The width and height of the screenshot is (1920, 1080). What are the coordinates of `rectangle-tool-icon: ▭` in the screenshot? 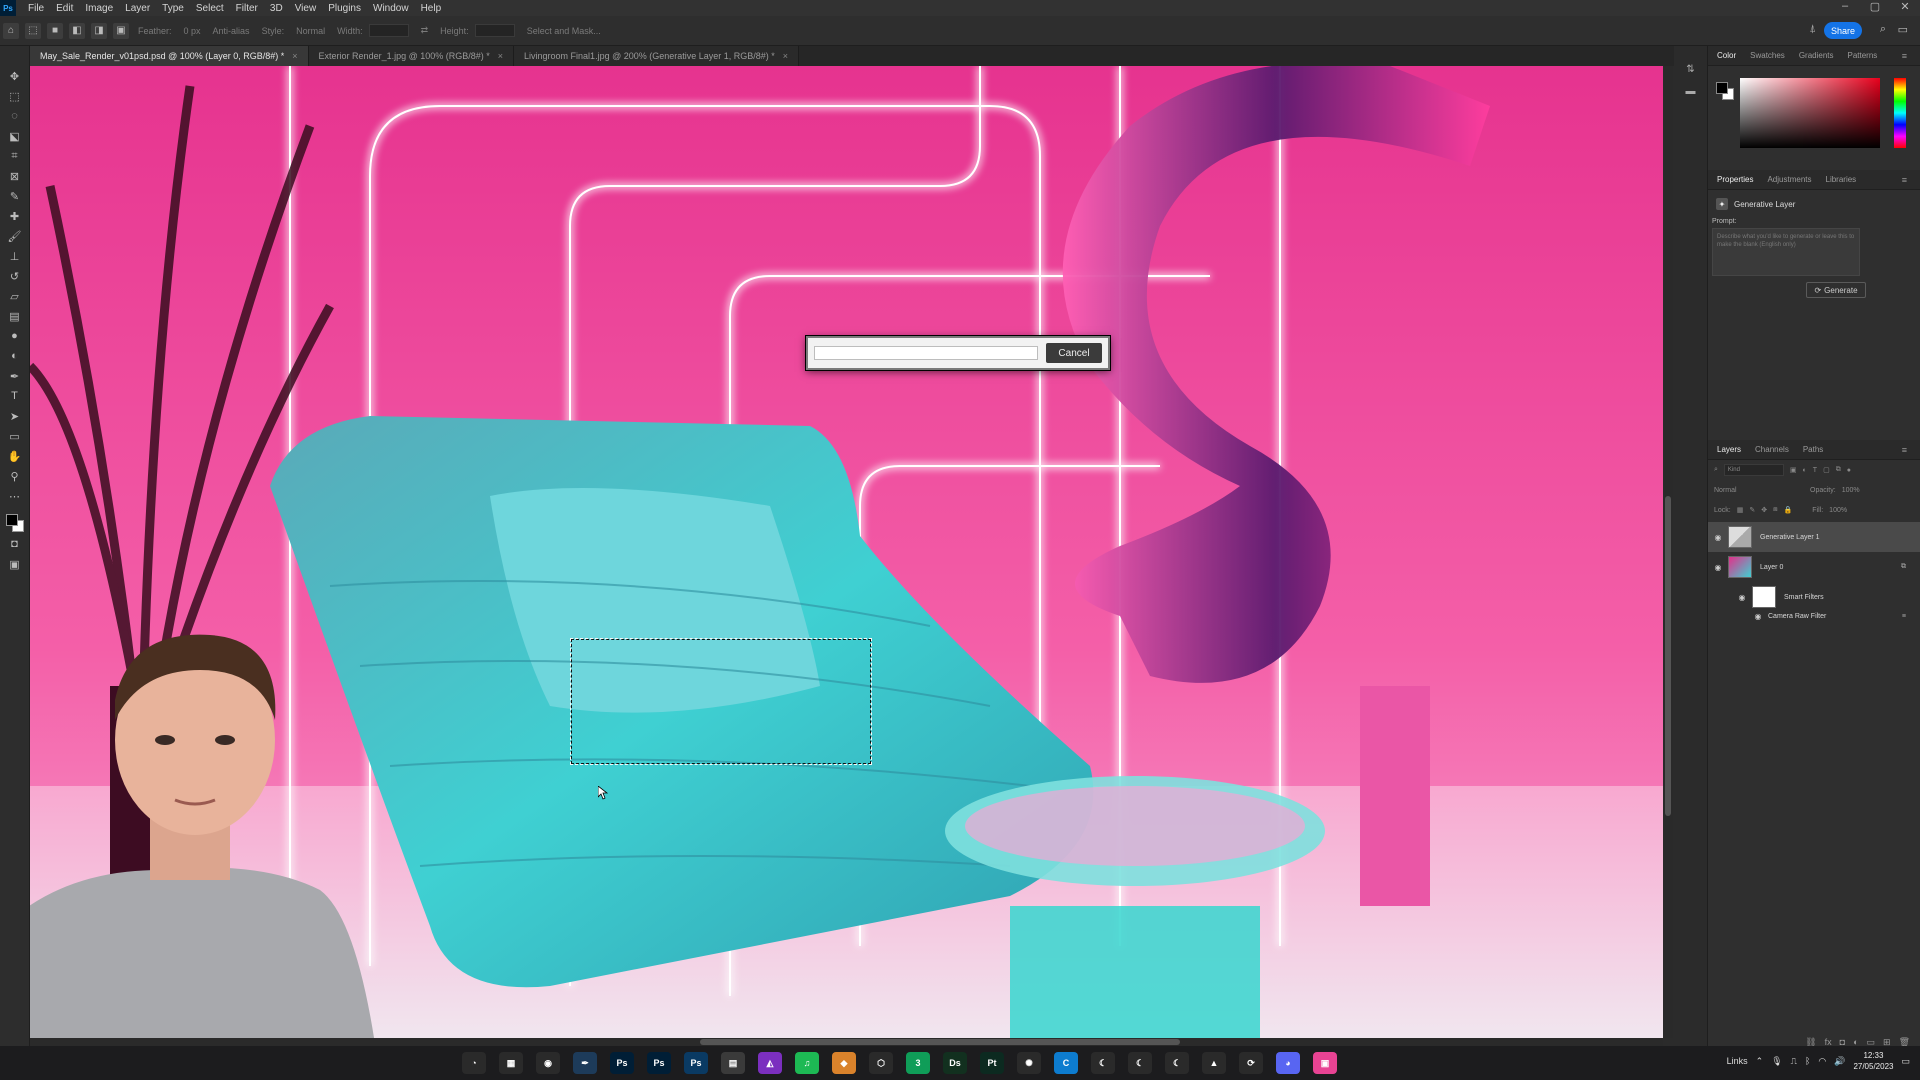 It's located at (15, 436).